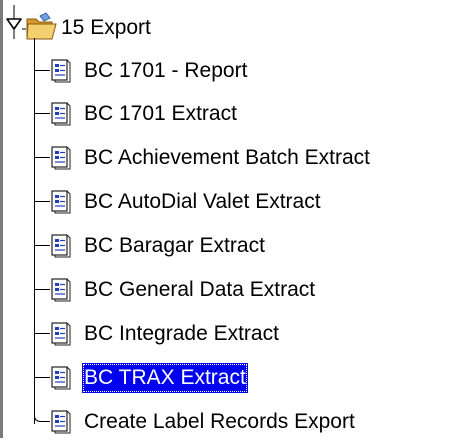  Describe the element at coordinates (14, 22) in the screenshot. I see `expanded-toggle-icon` at that location.